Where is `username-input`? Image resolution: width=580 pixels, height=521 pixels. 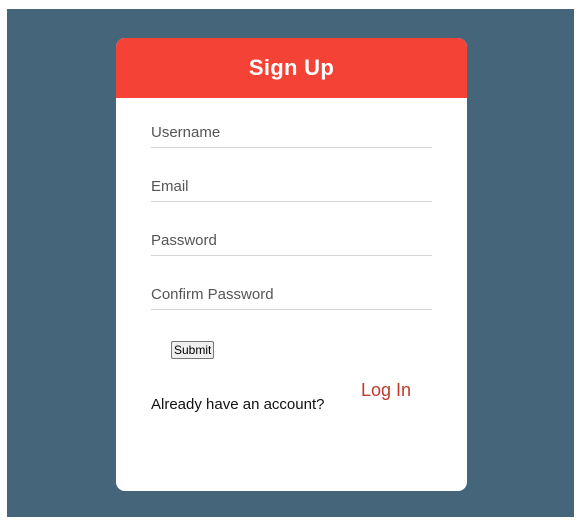
username-input is located at coordinates (291, 132).